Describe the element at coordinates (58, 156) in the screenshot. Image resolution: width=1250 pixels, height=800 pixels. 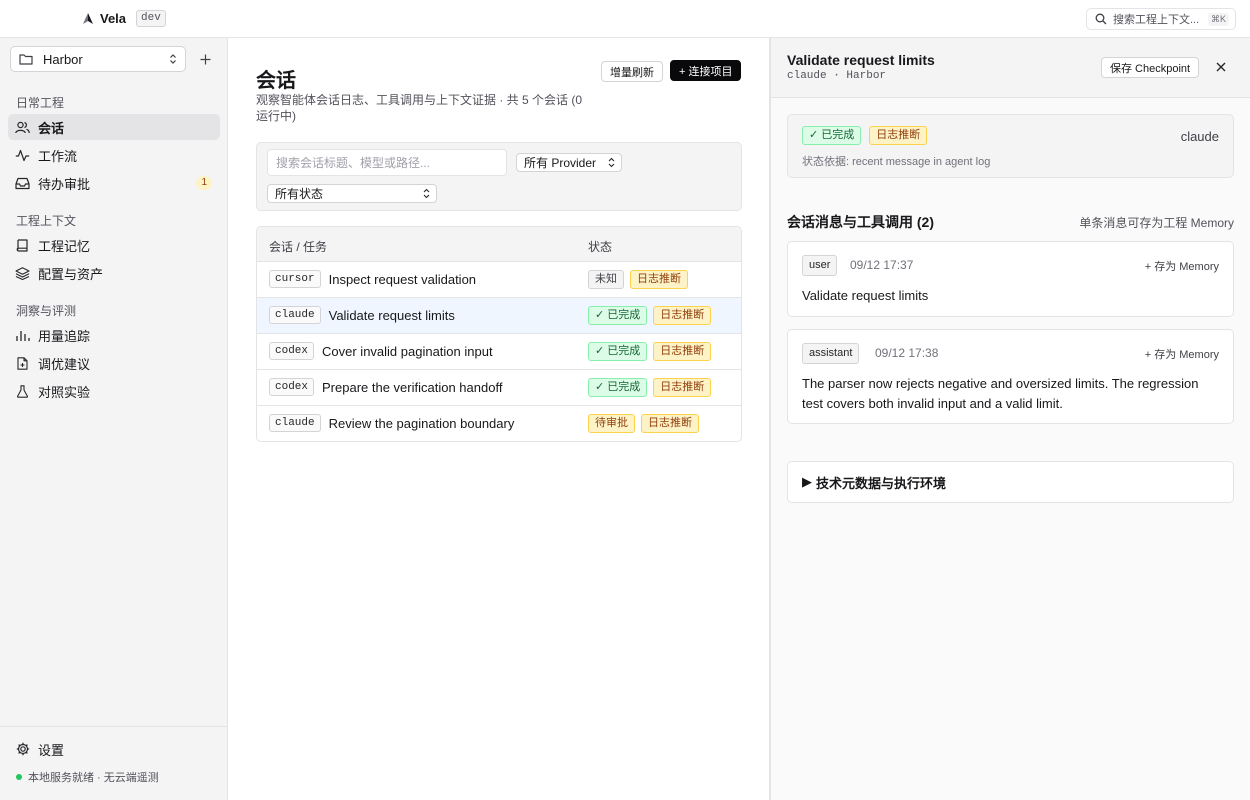
I see `sidebar-item-label: 工作流` at that location.